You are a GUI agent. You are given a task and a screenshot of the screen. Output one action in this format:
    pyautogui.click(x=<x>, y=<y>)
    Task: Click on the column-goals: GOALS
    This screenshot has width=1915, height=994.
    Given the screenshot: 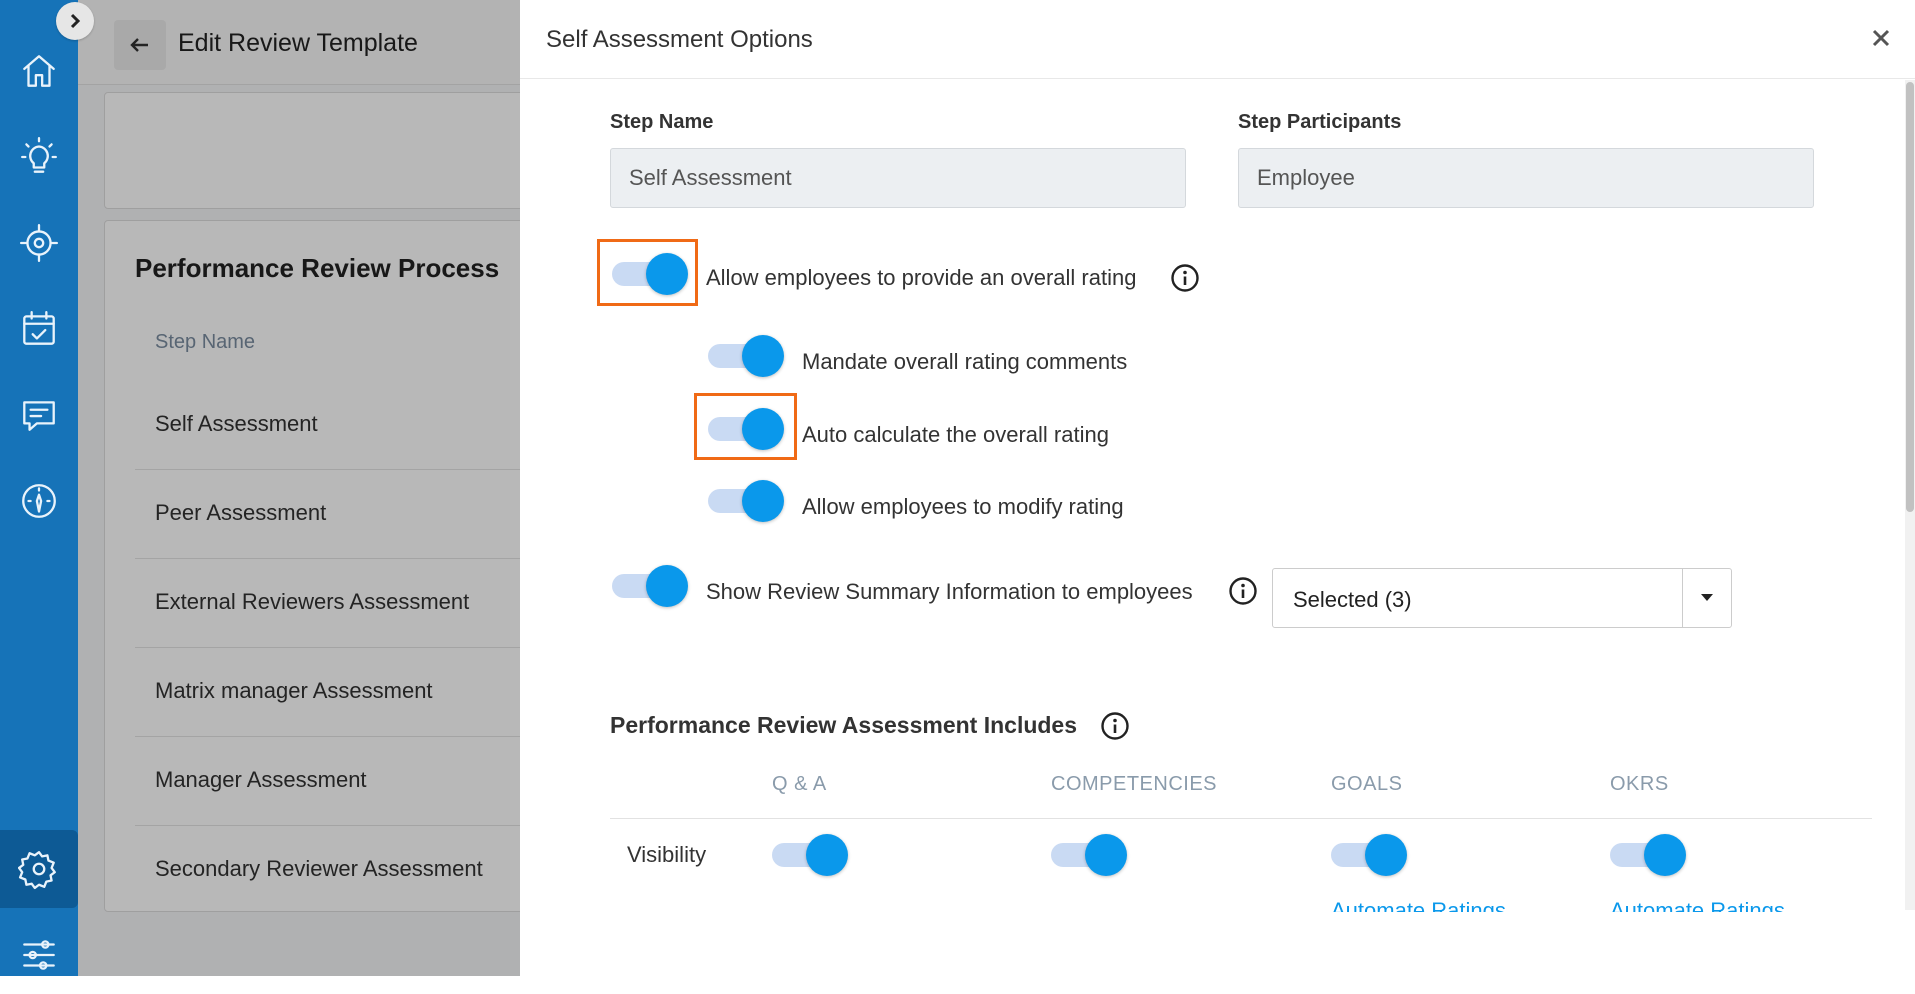 What is the action you would take?
    pyautogui.click(x=1367, y=784)
    